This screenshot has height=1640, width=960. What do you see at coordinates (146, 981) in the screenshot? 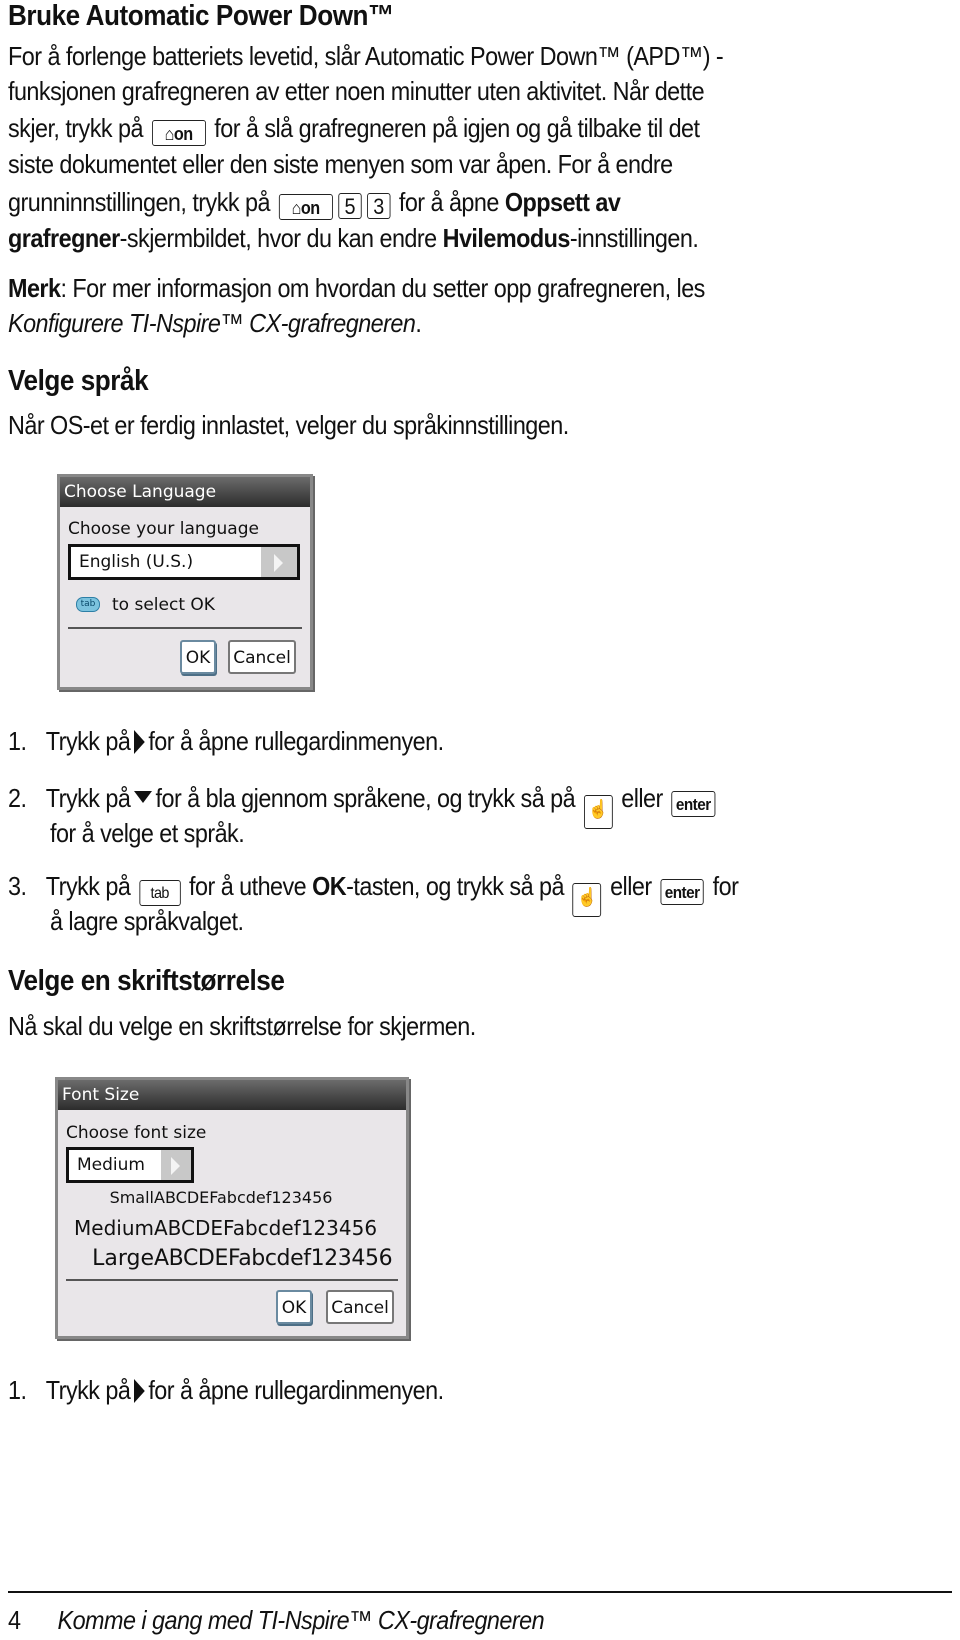
I see `heading-font-size: Velge en skriftstørrelse` at bounding box center [146, 981].